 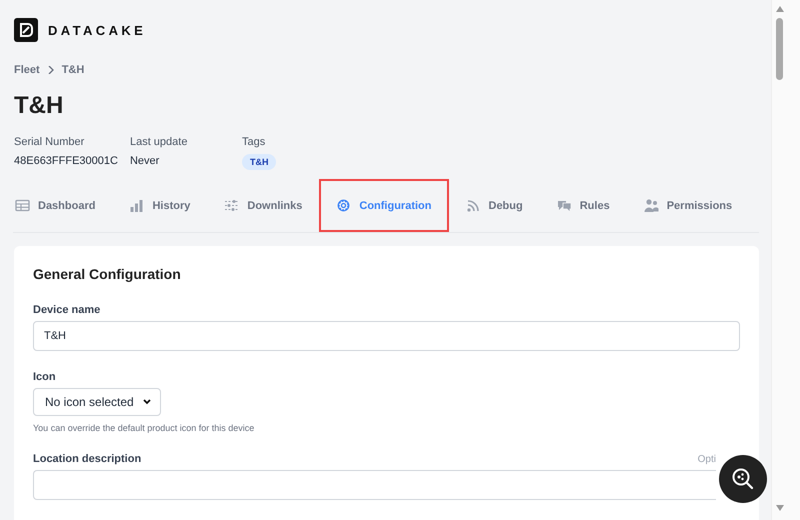 I want to click on dropdown: No icon selected, so click(x=97, y=402).